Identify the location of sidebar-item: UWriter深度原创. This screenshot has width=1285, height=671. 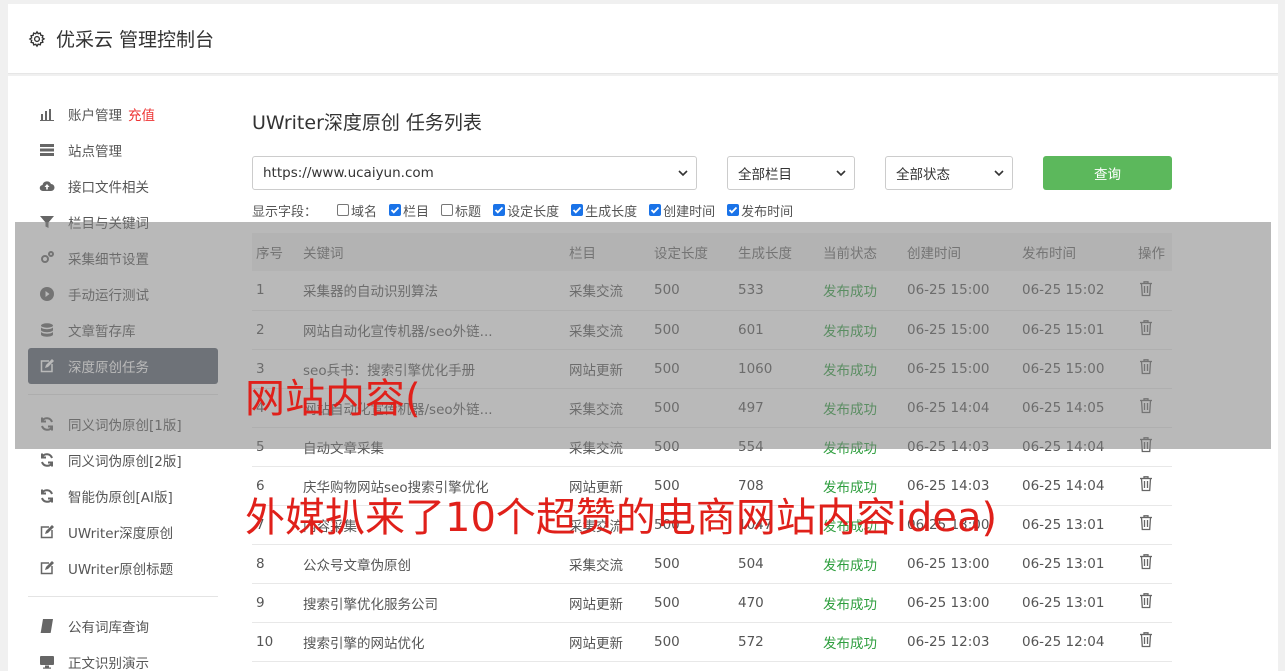
(123, 532).